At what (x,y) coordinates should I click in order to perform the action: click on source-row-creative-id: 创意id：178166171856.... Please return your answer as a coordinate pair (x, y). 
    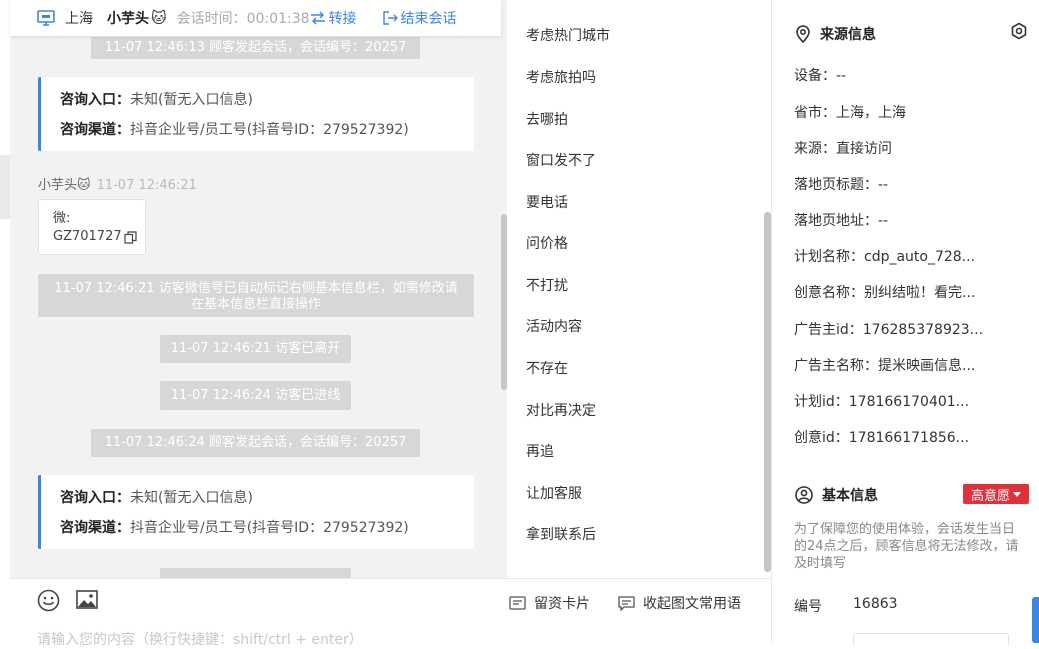
    Looking at the image, I should click on (882, 438).